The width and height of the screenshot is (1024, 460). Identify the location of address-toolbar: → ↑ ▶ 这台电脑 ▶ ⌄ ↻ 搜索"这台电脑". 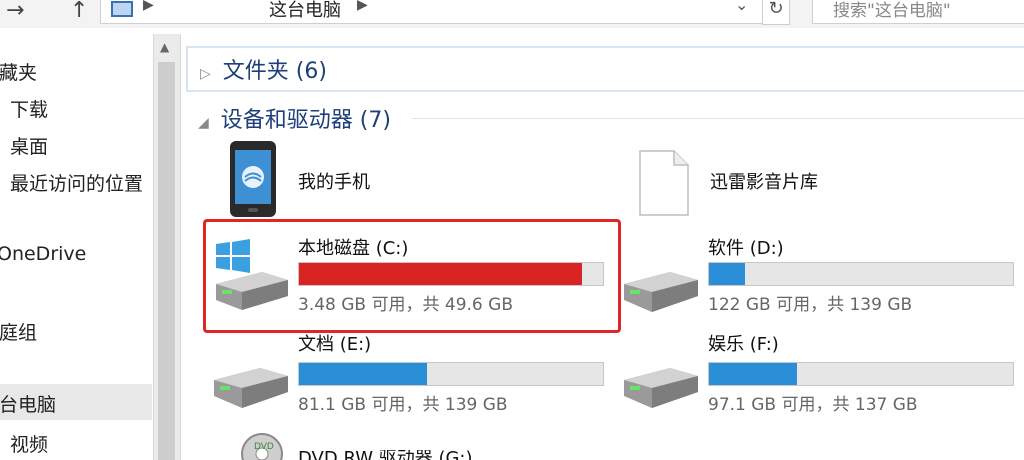
(512, 14).